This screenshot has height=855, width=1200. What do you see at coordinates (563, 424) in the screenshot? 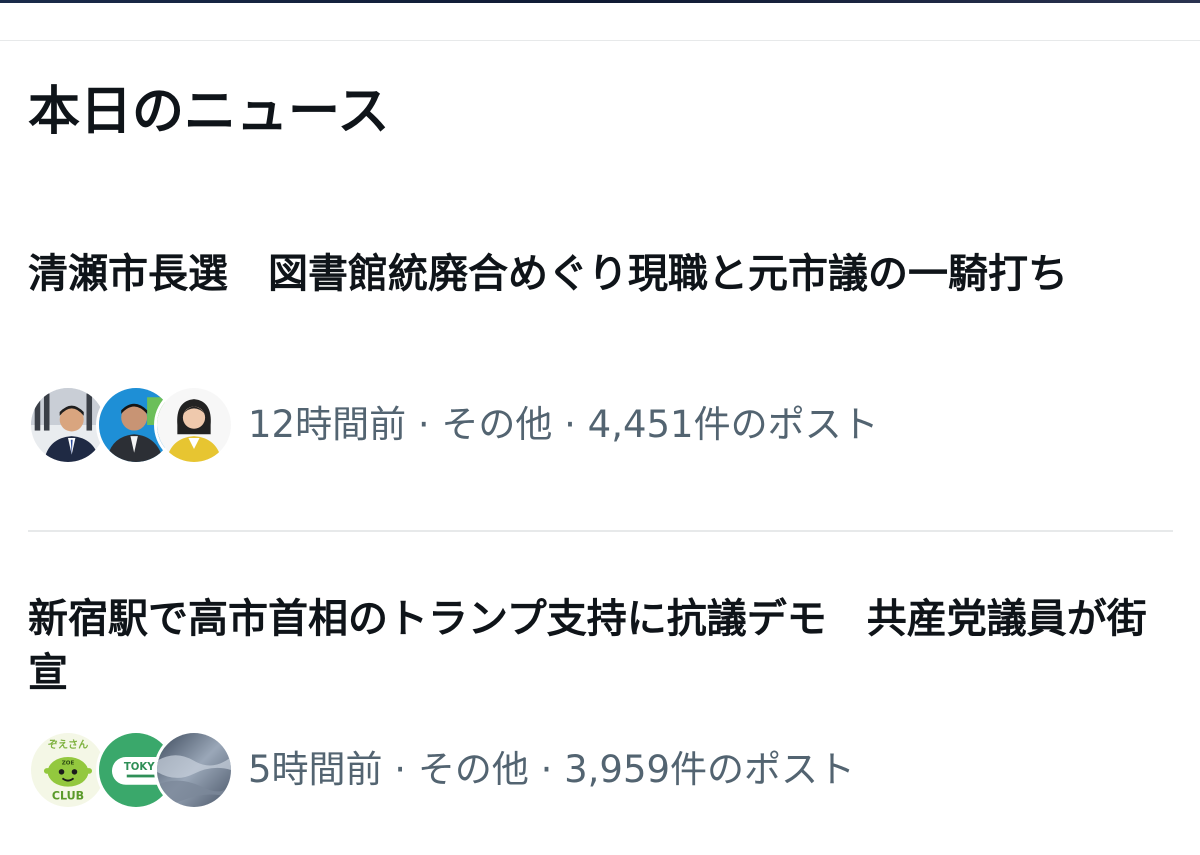
I see `news-meta: 12時間前 · その他 · 4,451件のポスト` at bounding box center [563, 424].